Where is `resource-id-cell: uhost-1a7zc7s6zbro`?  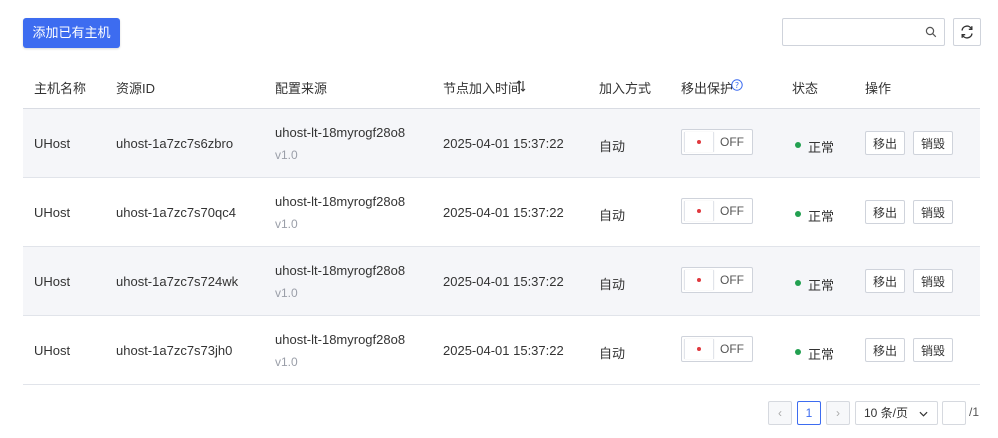
resource-id-cell: uhost-1a7zc7s6zbro is located at coordinates (175, 143).